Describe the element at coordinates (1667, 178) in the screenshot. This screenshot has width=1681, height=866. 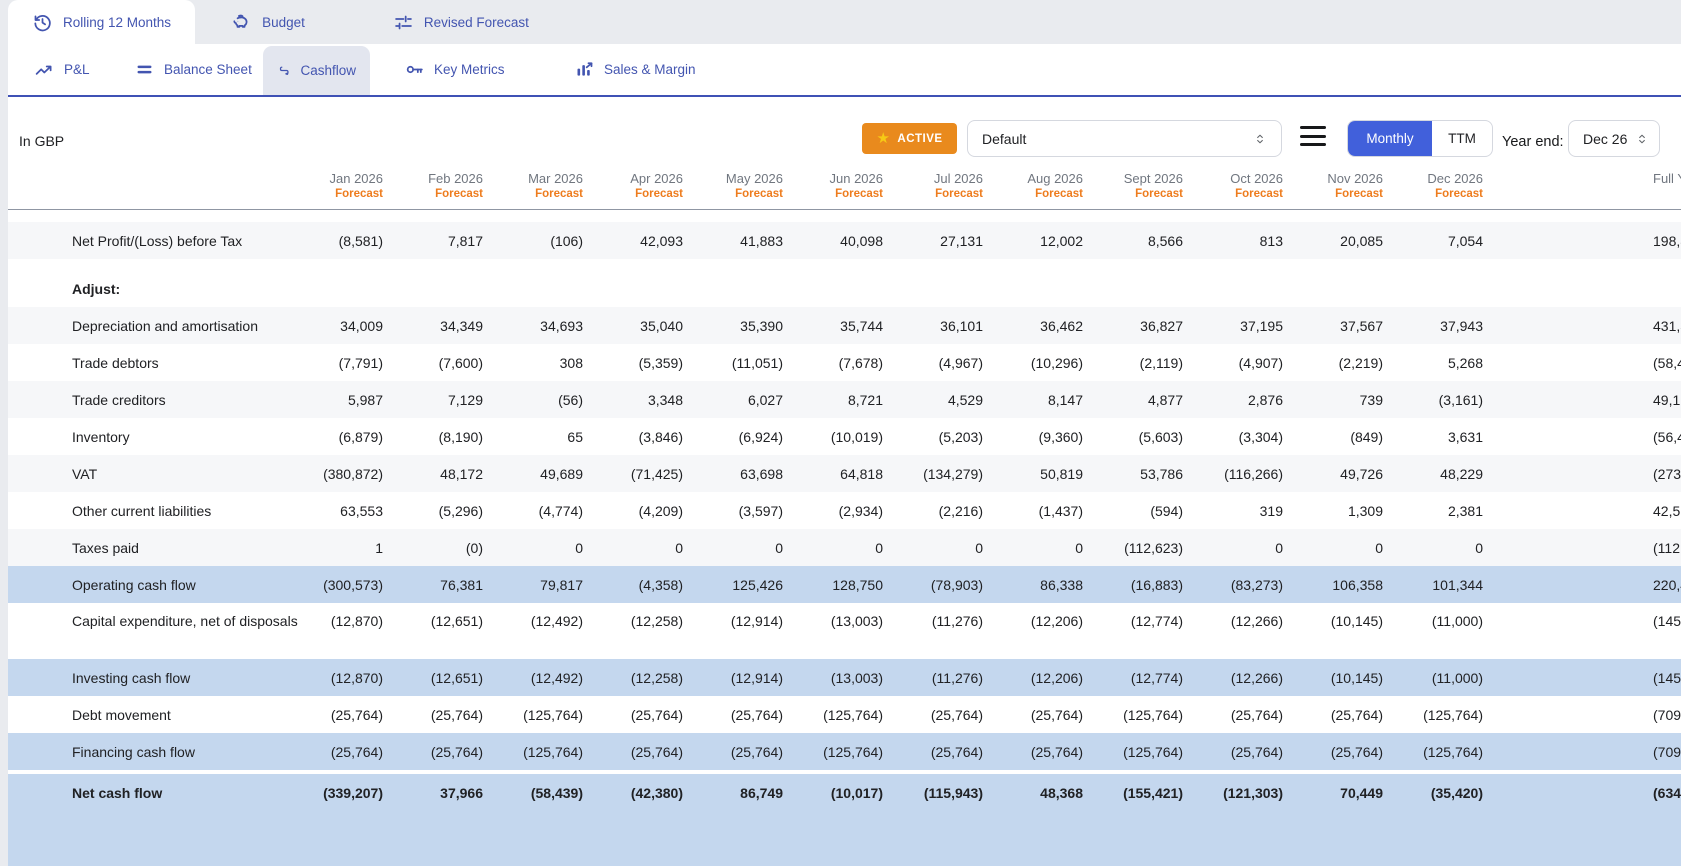
I see `column-month: Full Y` at that location.